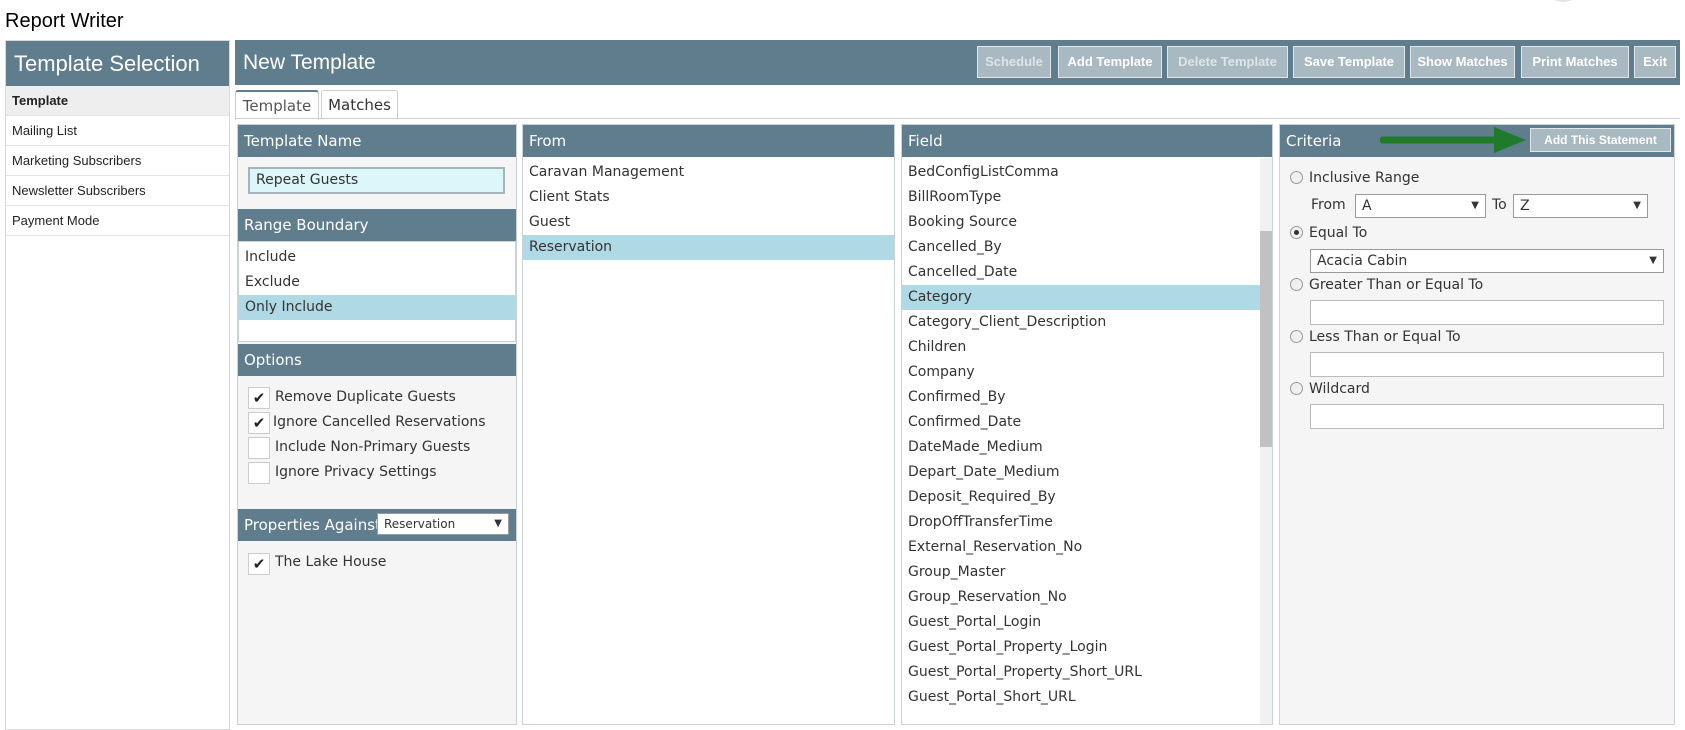 The height and width of the screenshot is (730, 1685). I want to click on exit-button: Exit, so click(1655, 62).